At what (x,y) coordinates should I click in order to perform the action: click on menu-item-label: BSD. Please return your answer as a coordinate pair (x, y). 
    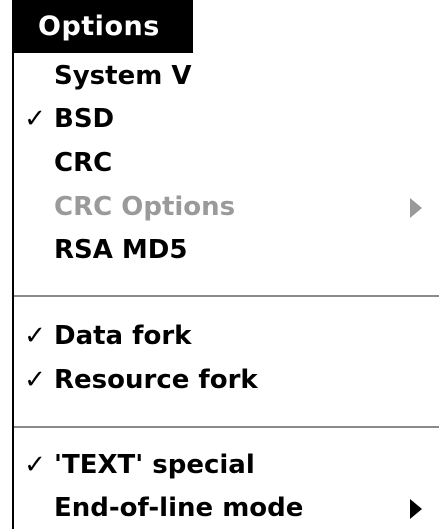
    Looking at the image, I should click on (84, 119).